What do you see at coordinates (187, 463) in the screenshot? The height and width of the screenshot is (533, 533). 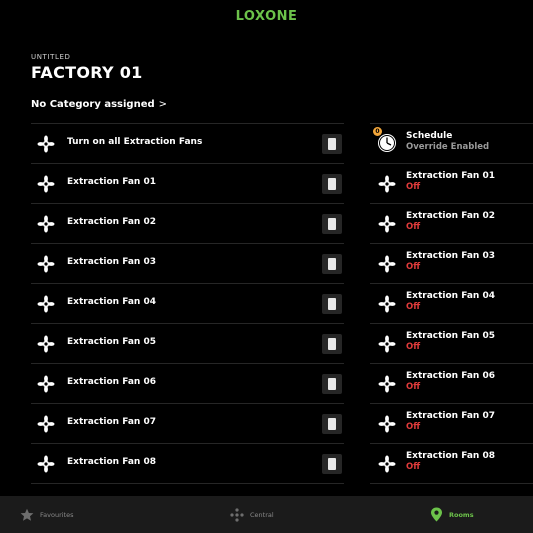 I see `control-row: Extraction Fan 08` at bounding box center [187, 463].